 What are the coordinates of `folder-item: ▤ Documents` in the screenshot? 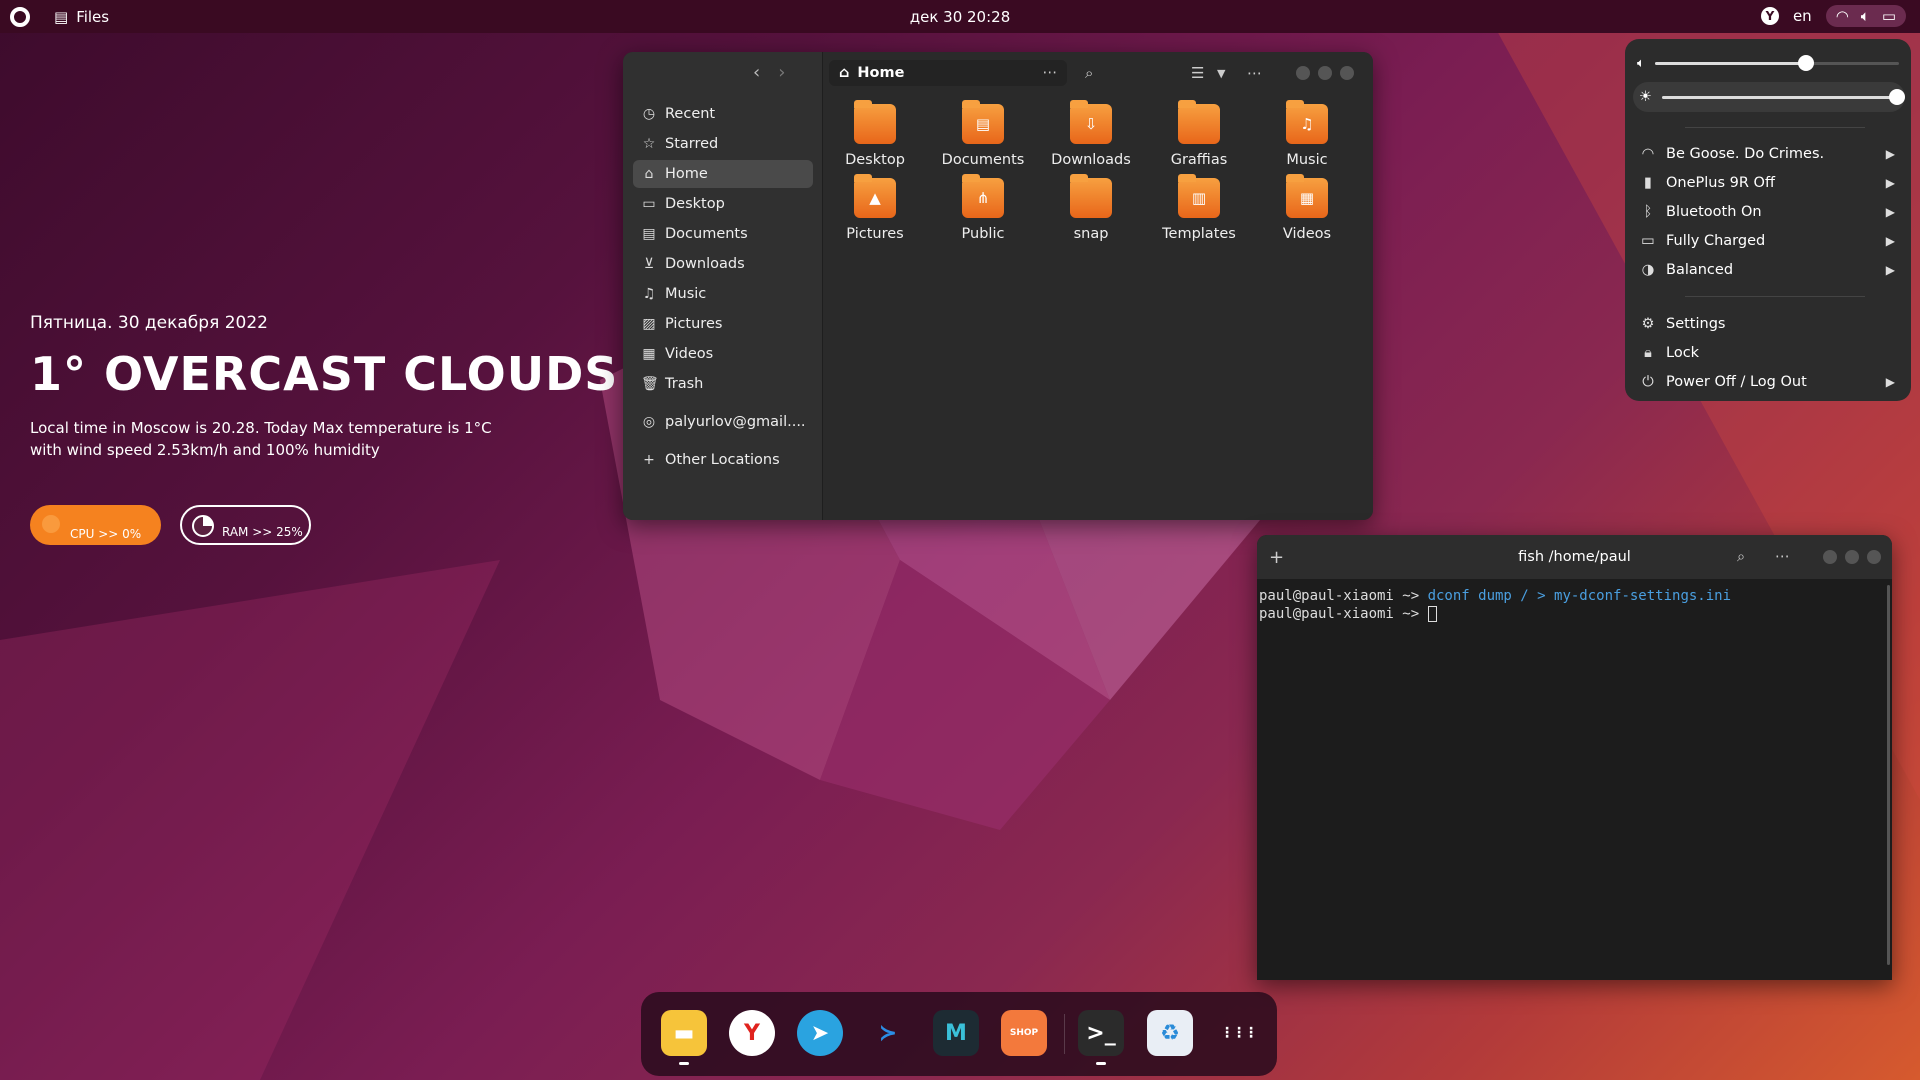 It's located at (983, 134).